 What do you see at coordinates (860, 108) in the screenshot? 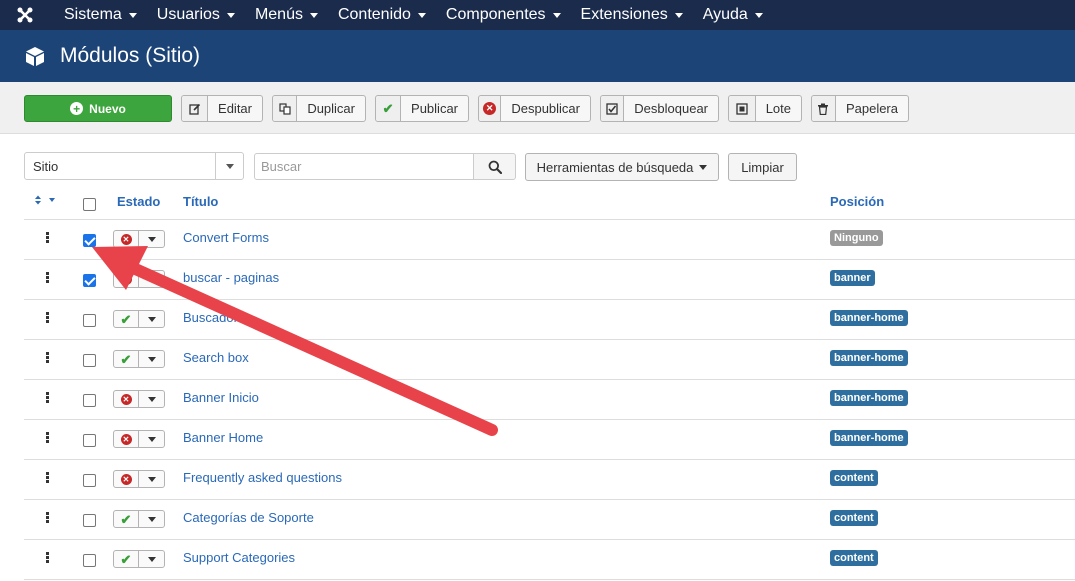
I see `trash-button: Papelera` at bounding box center [860, 108].